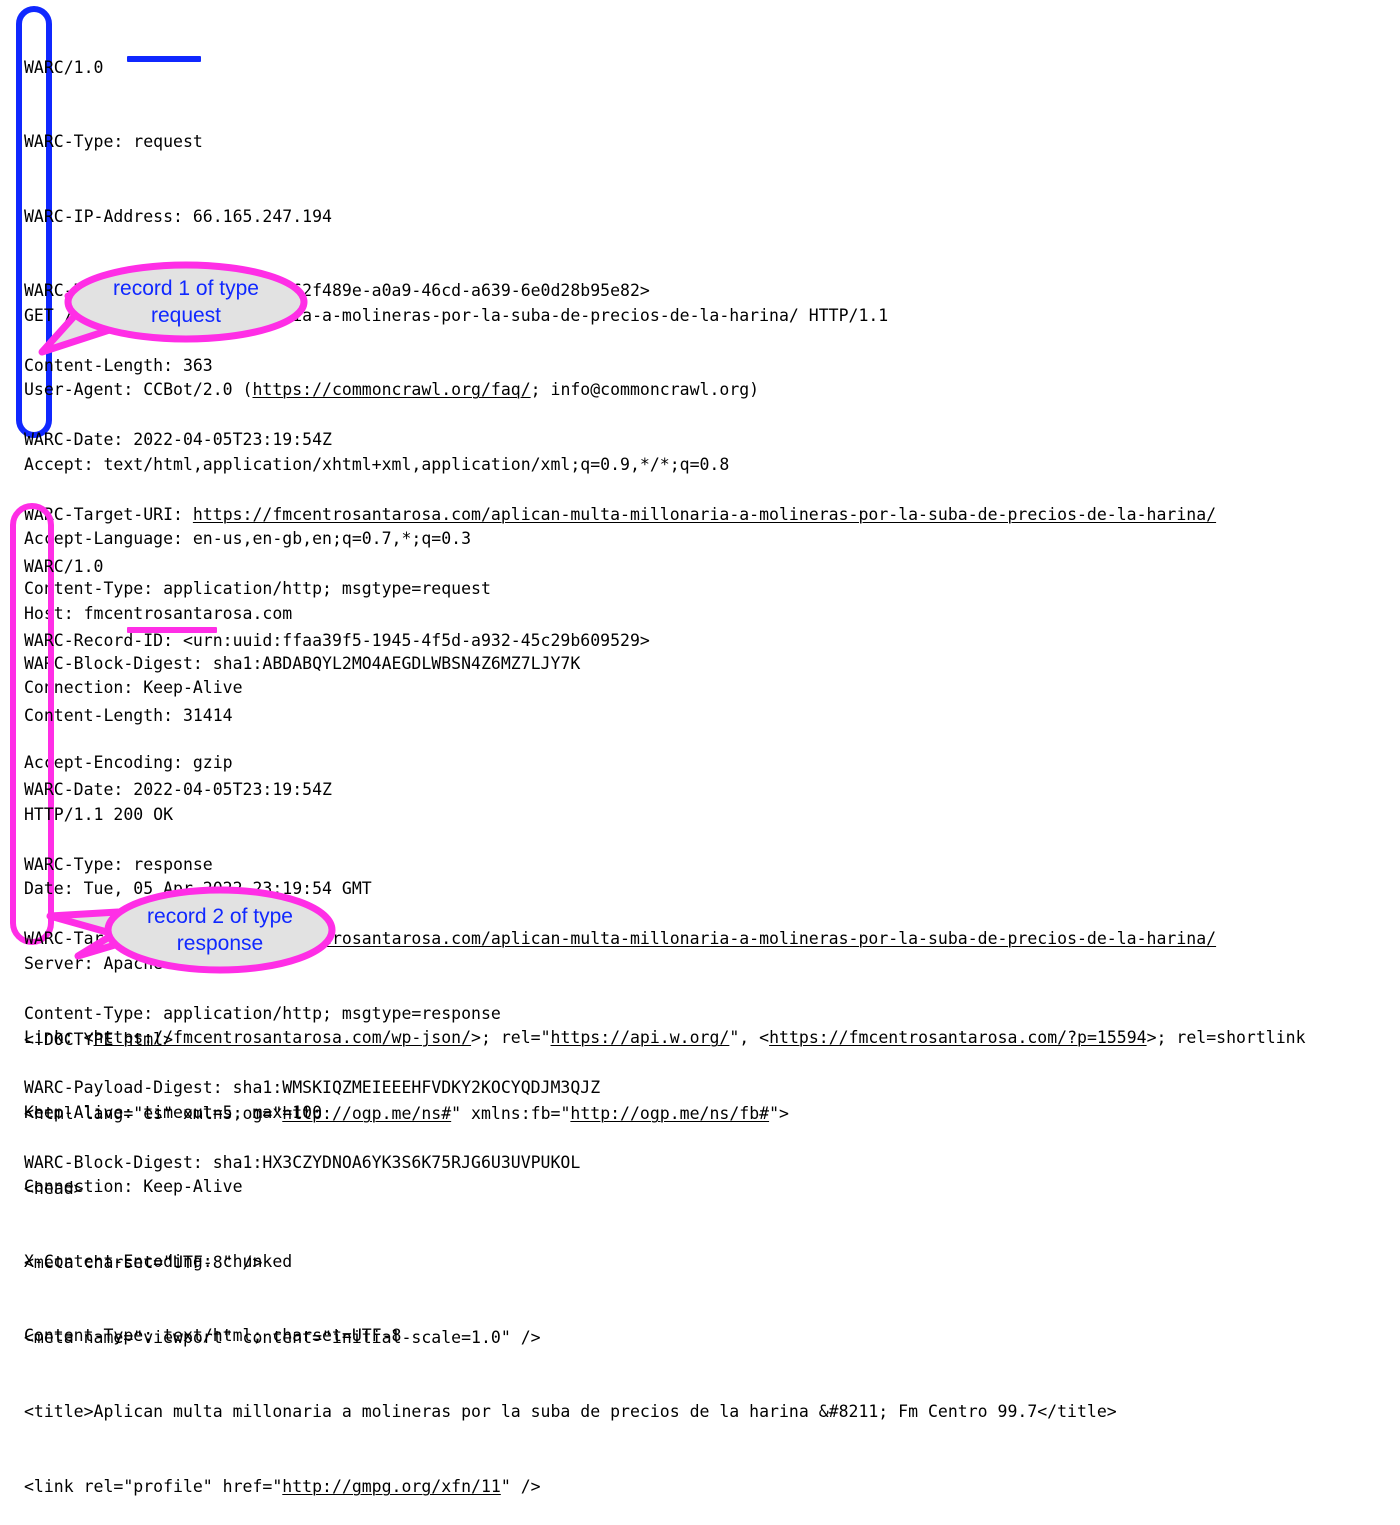  Describe the element at coordinates (153, 1114) in the screenshot. I see `label-text: <html lang="es" xmlns:og="` at that location.